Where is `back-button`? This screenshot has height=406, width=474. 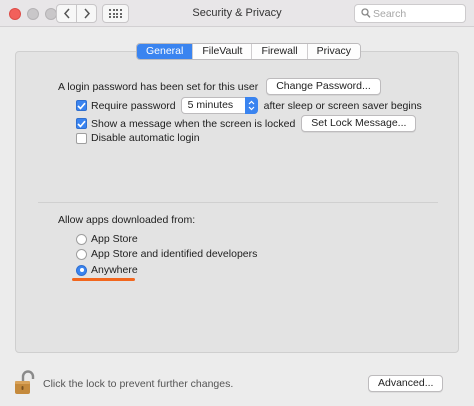 back-button is located at coordinates (66, 13).